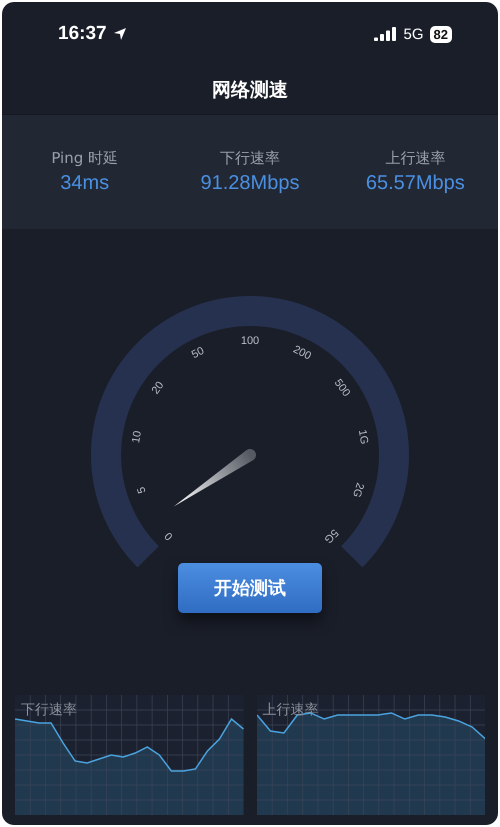 This screenshot has width=500, height=827. I want to click on gauge-tick-label: 5G, so click(330, 536).